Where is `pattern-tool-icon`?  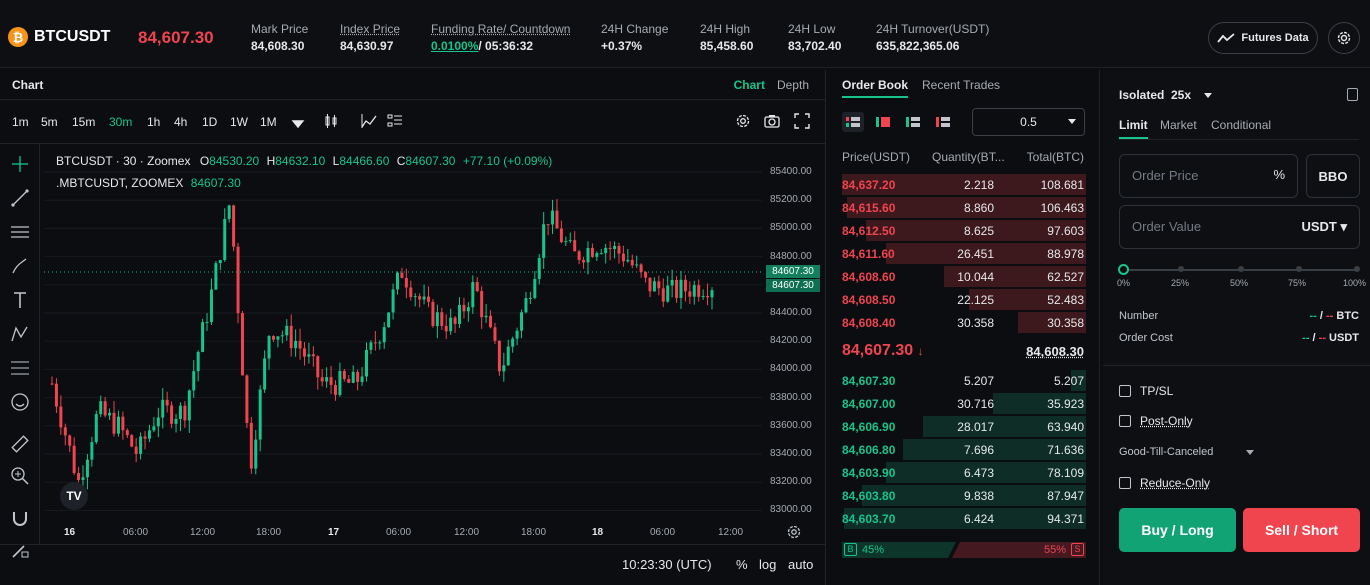 pattern-tool-icon is located at coordinates (20, 334).